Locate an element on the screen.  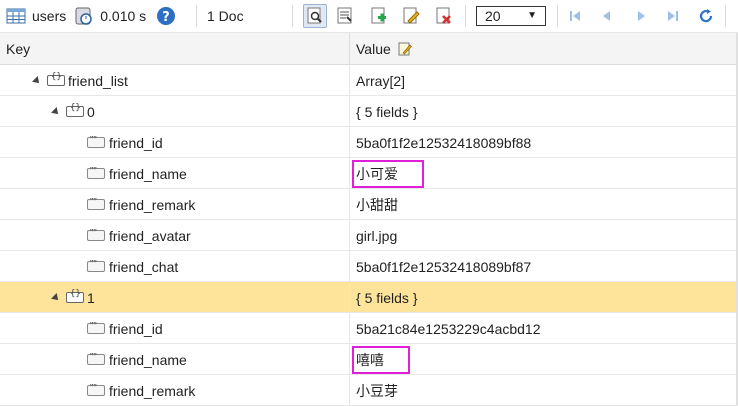
field-row: friend_avatar girl.jpg is located at coordinates (369, 235).